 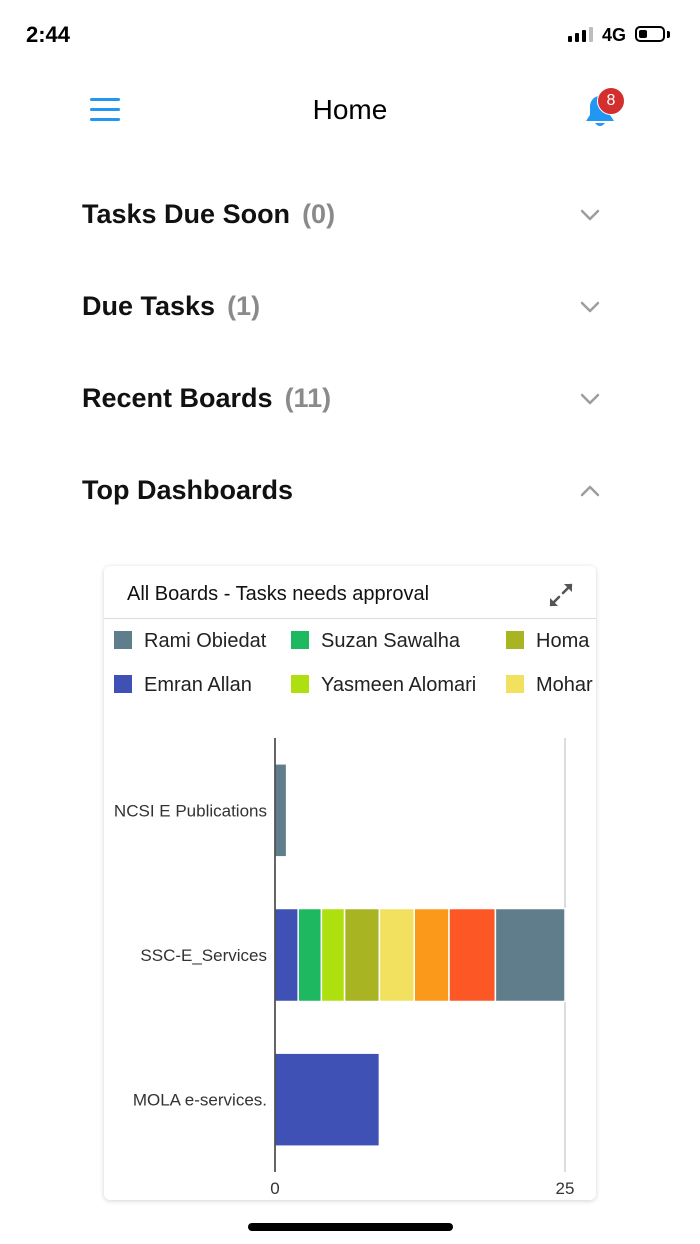 I want to click on section-due-tasks: Due Tasks (1), so click(x=342, y=308).